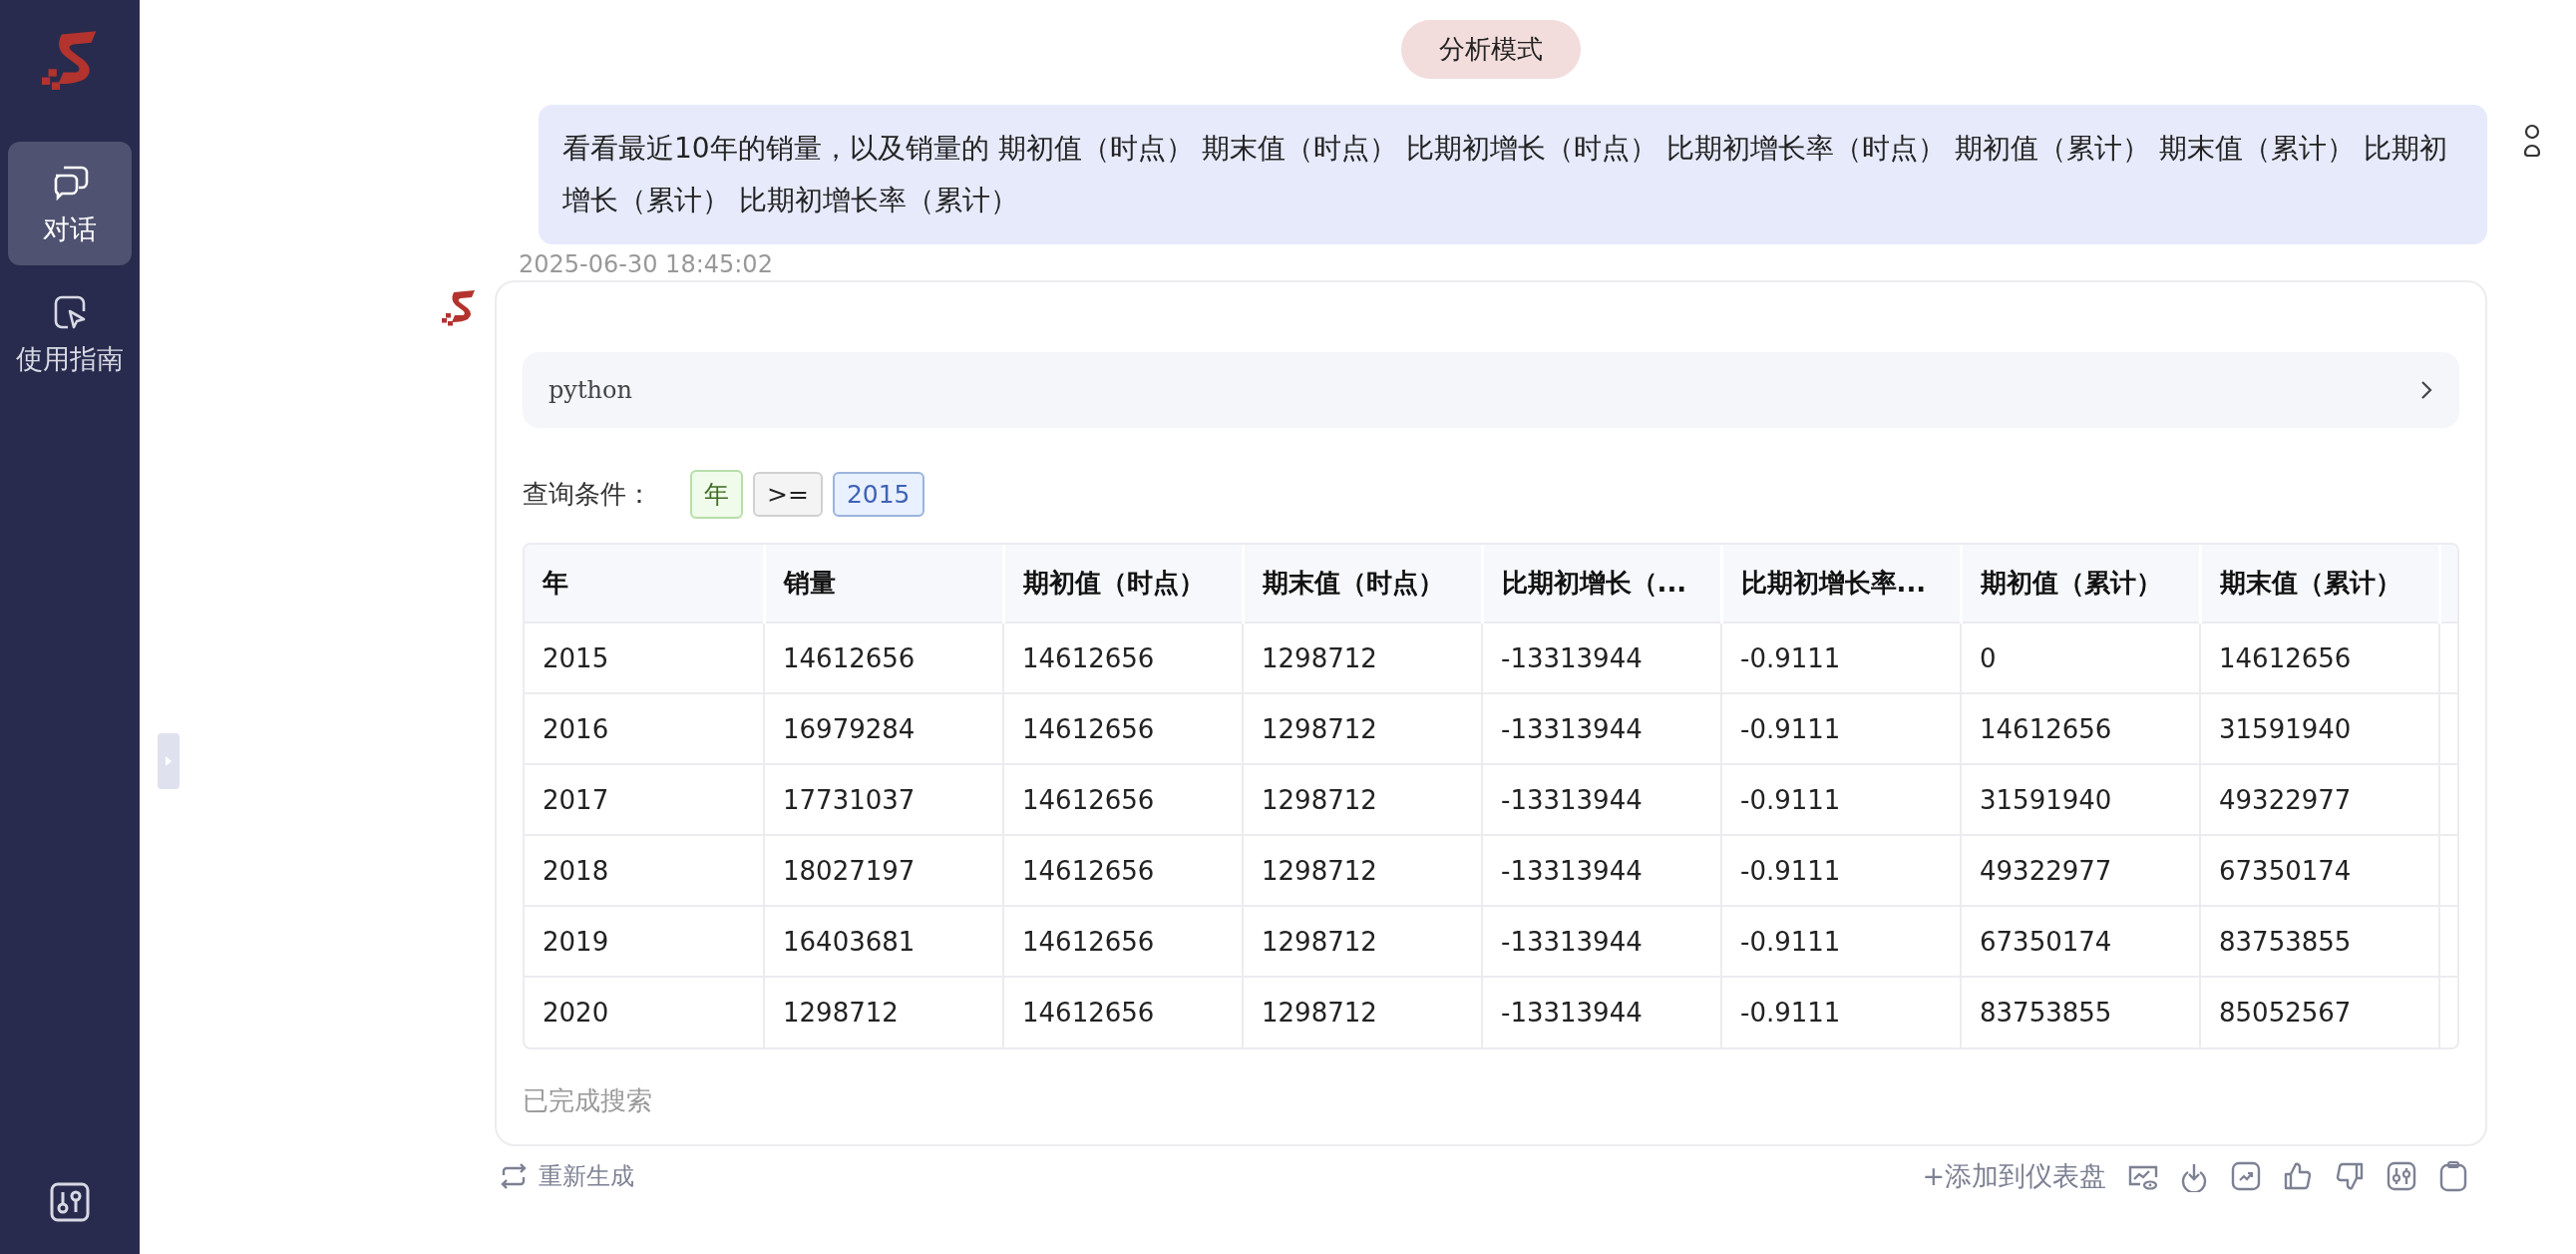 The height and width of the screenshot is (1254, 2576). Describe the element at coordinates (716, 495) in the screenshot. I see `condition-tag: 年` at that location.